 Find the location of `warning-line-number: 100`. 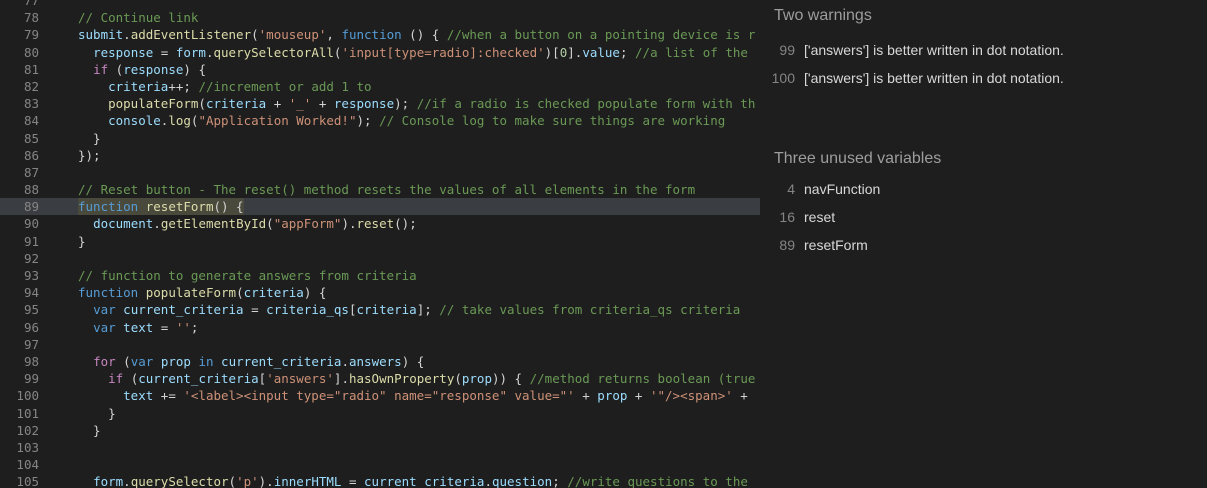

warning-line-number: 100 is located at coordinates (783, 78).